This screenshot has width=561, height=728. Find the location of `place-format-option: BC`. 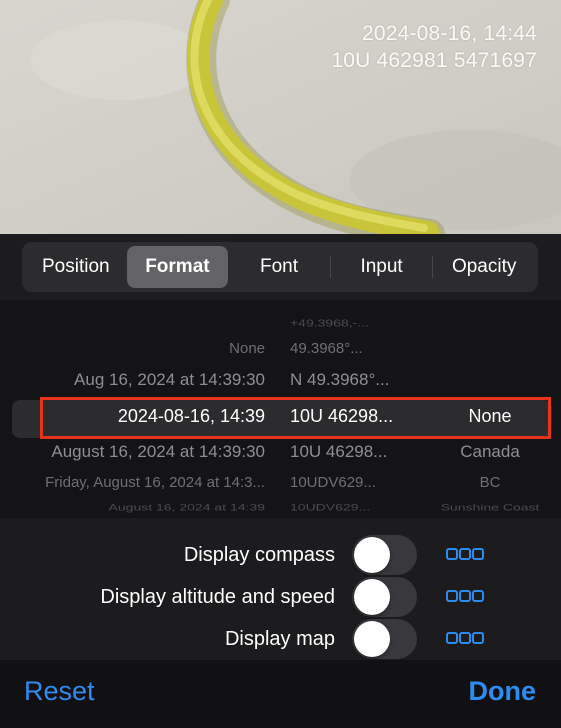

place-format-option: BC is located at coordinates (490, 482).